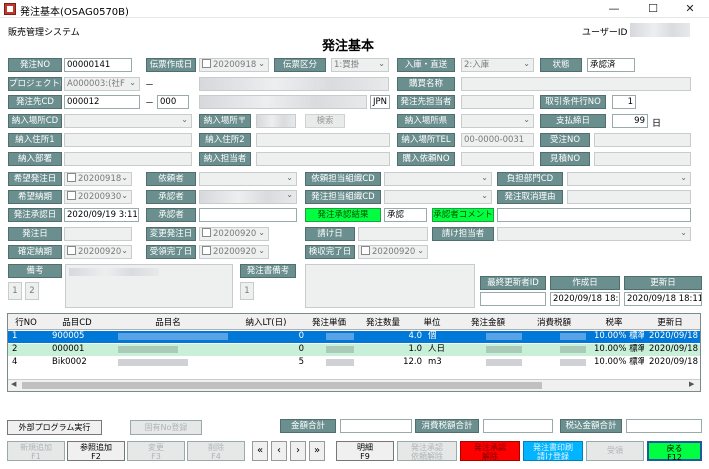 The image size is (709, 469). I want to click on delivery-pref-select, so click(497, 121).